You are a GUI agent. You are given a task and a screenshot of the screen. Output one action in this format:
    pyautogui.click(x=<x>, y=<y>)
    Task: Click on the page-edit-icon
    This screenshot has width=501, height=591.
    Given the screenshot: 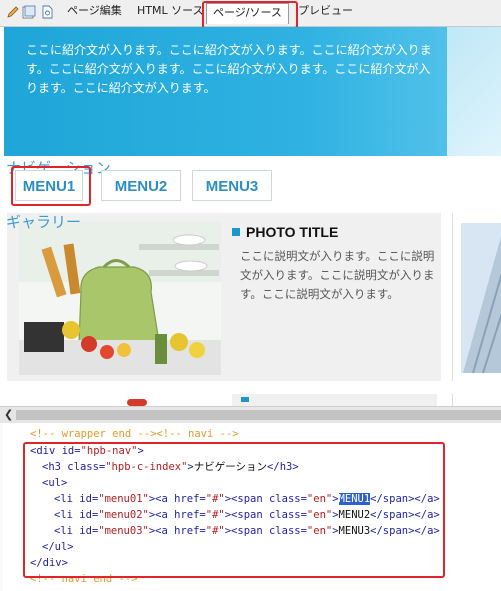 What is the action you would take?
    pyautogui.click(x=29, y=12)
    